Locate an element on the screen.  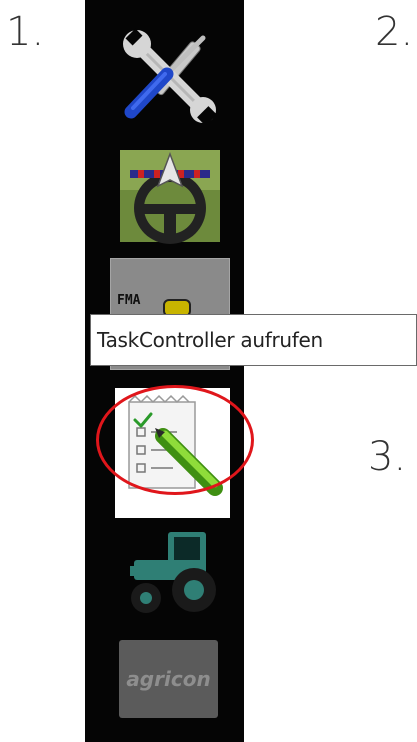
tractor-icon is located at coordinates (170, 573).